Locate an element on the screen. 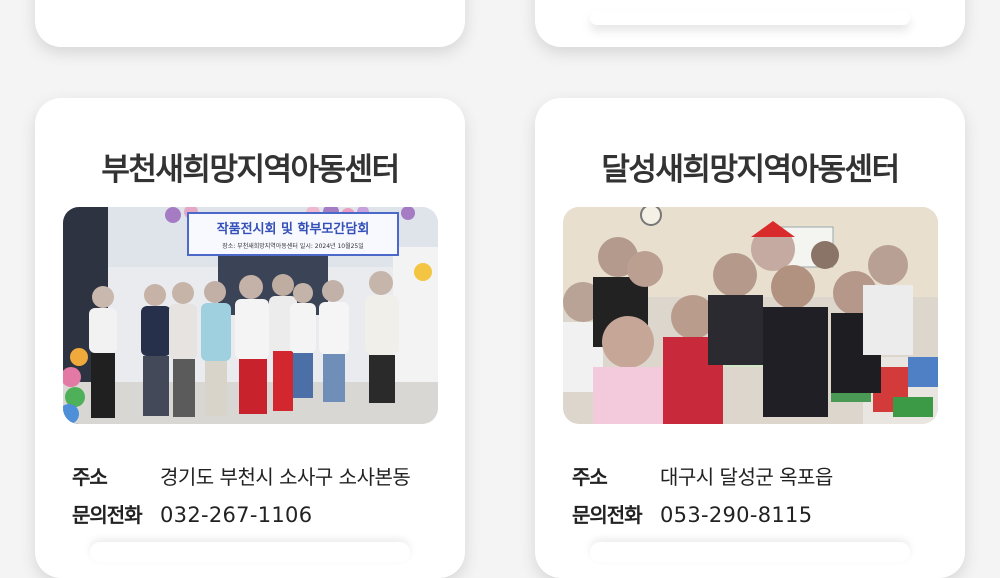 The height and width of the screenshot is (578, 1000). center-card-top-left is located at coordinates (250, 23).